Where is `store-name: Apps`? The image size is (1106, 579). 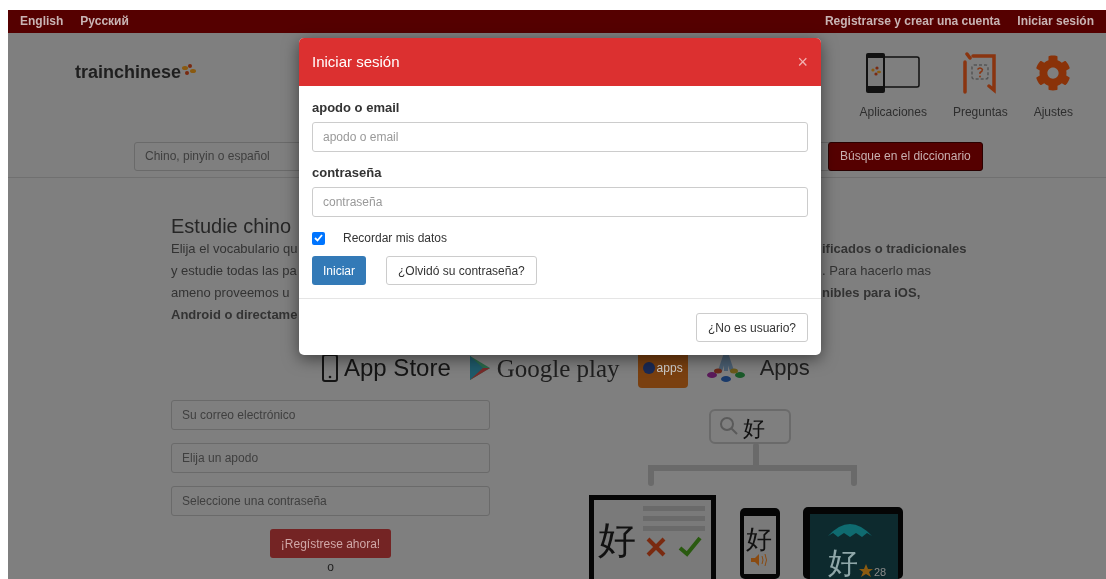
store-name: Apps is located at coordinates (784, 368).